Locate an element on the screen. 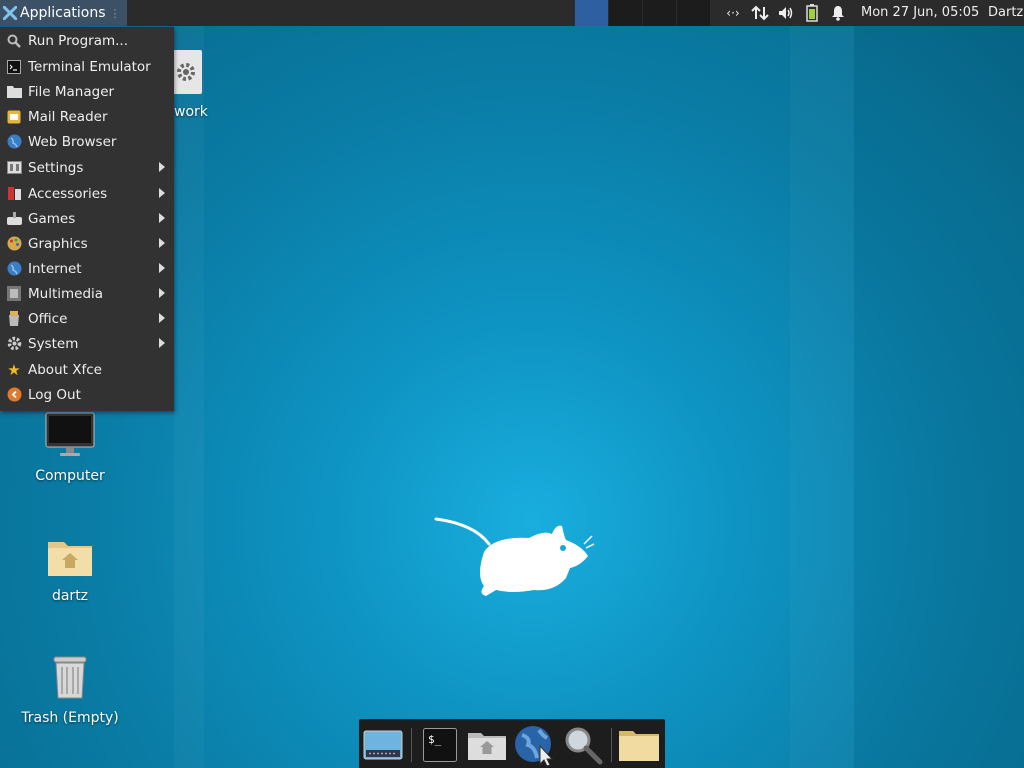  terminal-icon: $_ is located at coordinates (440, 745).